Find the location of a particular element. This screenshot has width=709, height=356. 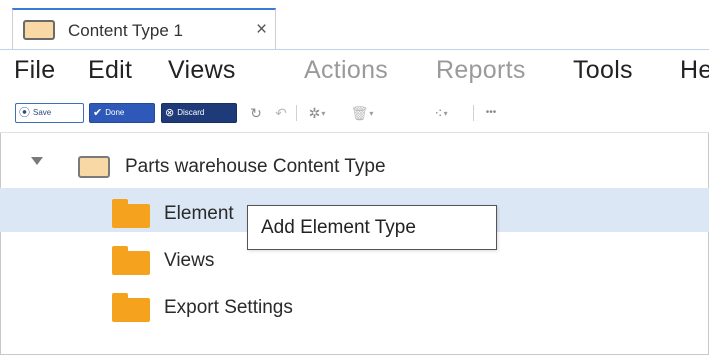

save-label: Save is located at coordinates (42, 112).